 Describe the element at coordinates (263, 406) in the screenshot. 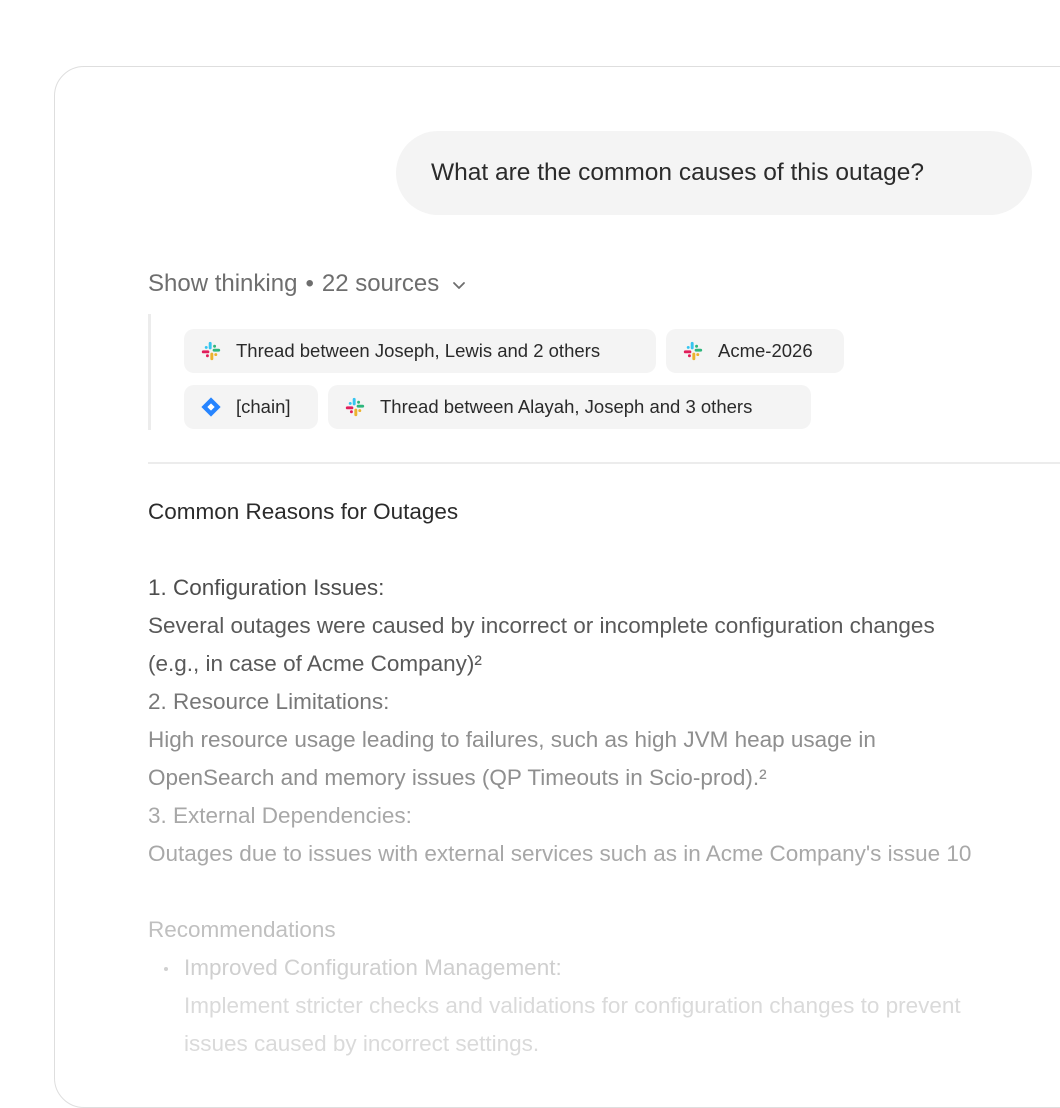

I see `source-chip-label: [chain]` at that location.